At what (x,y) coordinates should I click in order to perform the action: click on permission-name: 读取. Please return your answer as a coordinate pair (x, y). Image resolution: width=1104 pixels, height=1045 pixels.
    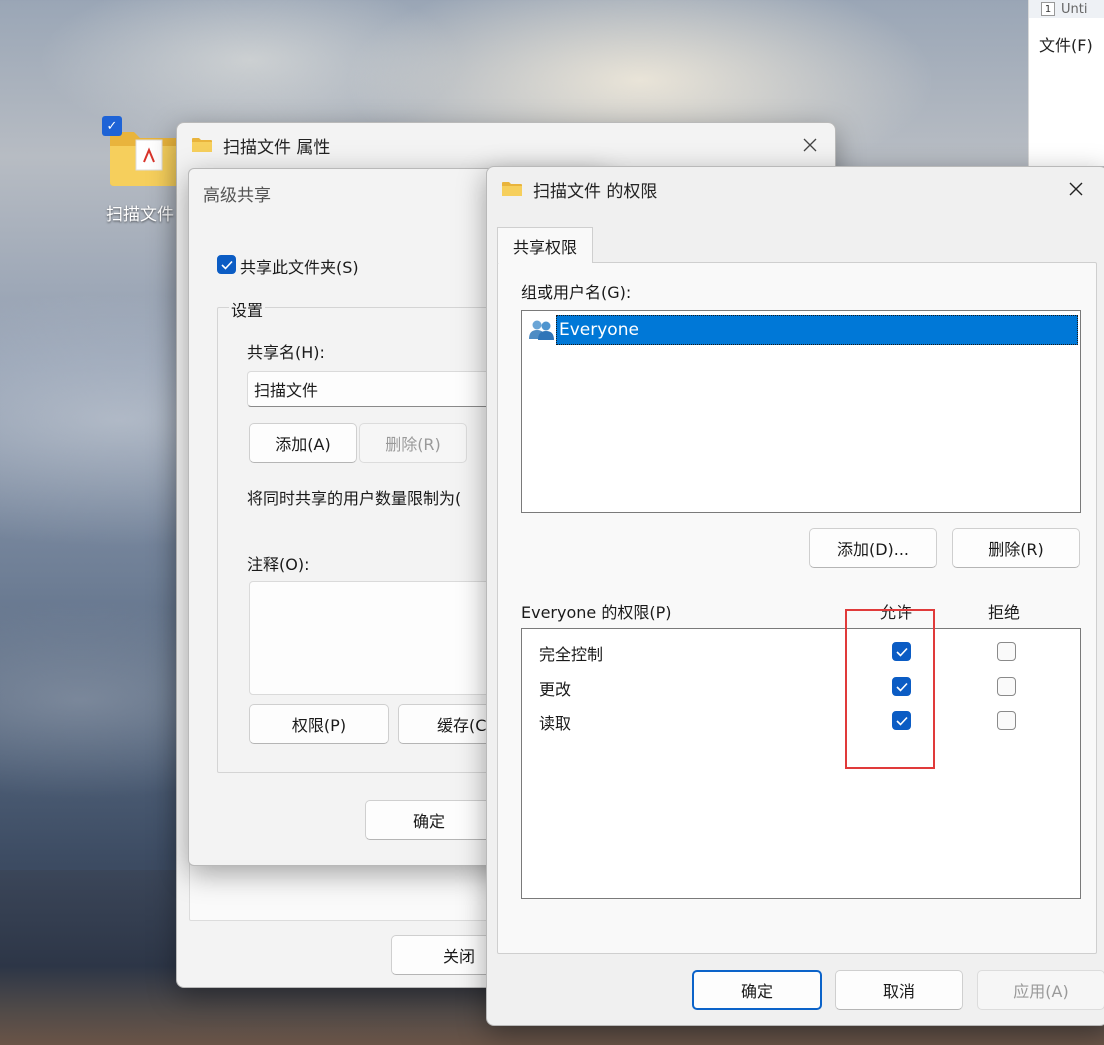
    Looking at the image, I should click on (555, 723).